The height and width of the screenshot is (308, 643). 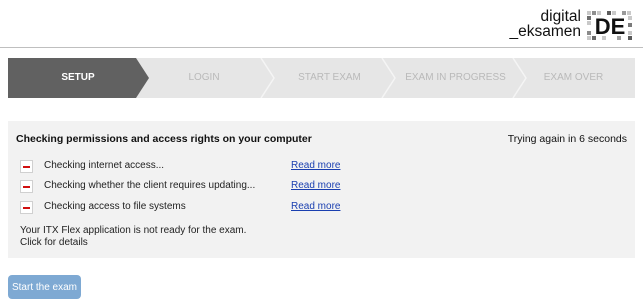 I want to click on step-exam-over: EXAM OVER, so click(x=573, y=77).